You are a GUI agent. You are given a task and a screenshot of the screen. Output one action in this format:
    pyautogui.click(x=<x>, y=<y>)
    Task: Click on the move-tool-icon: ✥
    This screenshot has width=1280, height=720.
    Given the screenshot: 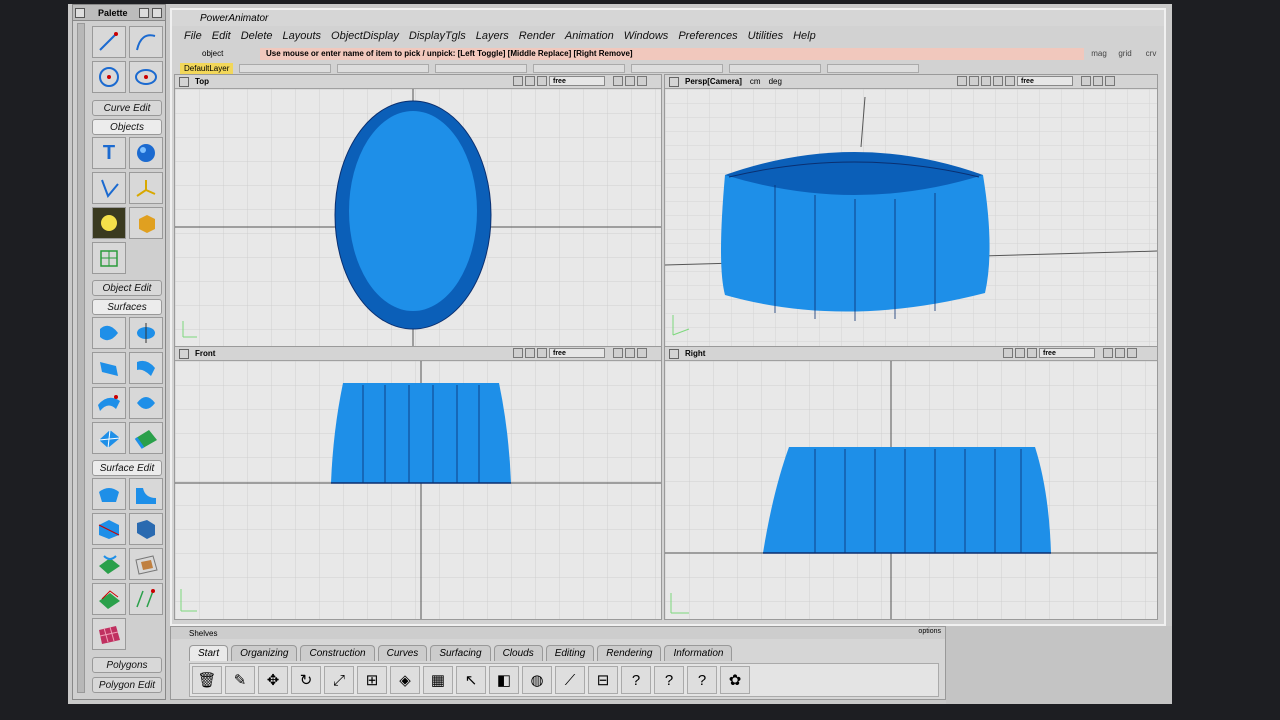 What is the action you would take?
    pyautogui.click(x=273, y=680)
    